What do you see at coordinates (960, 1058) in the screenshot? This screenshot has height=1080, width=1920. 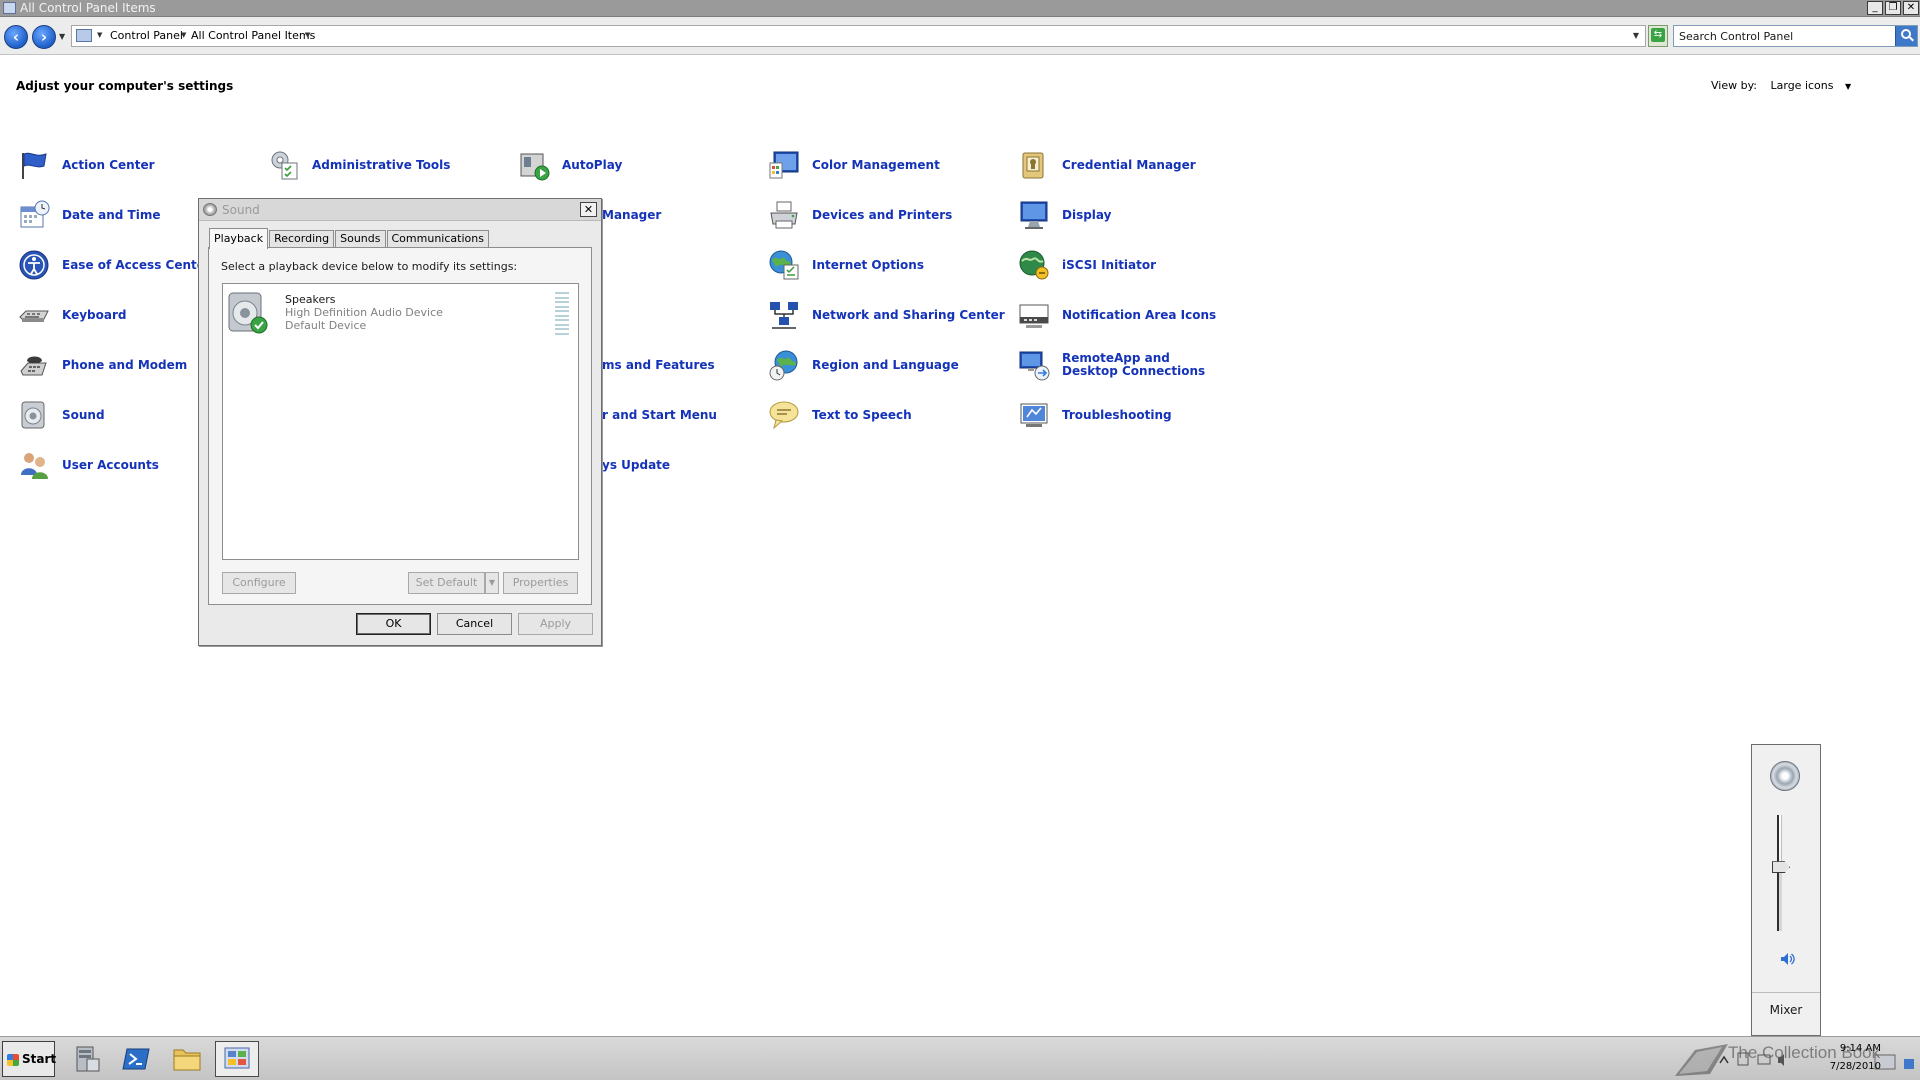 I see `taskbar: Start` at bounding box center [960, 1058].